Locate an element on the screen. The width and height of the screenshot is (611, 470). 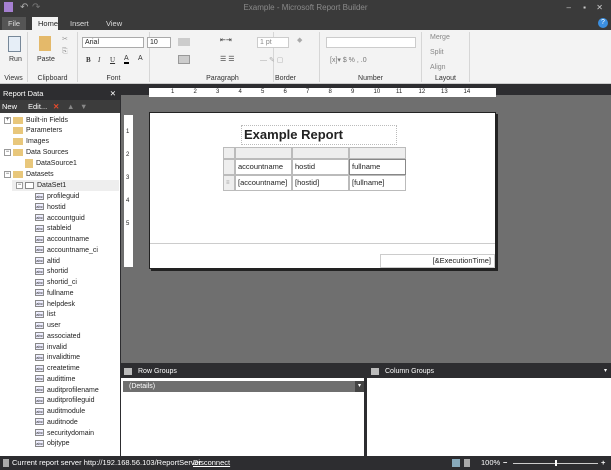
underline-button: U is located at coordinates (112, 60).